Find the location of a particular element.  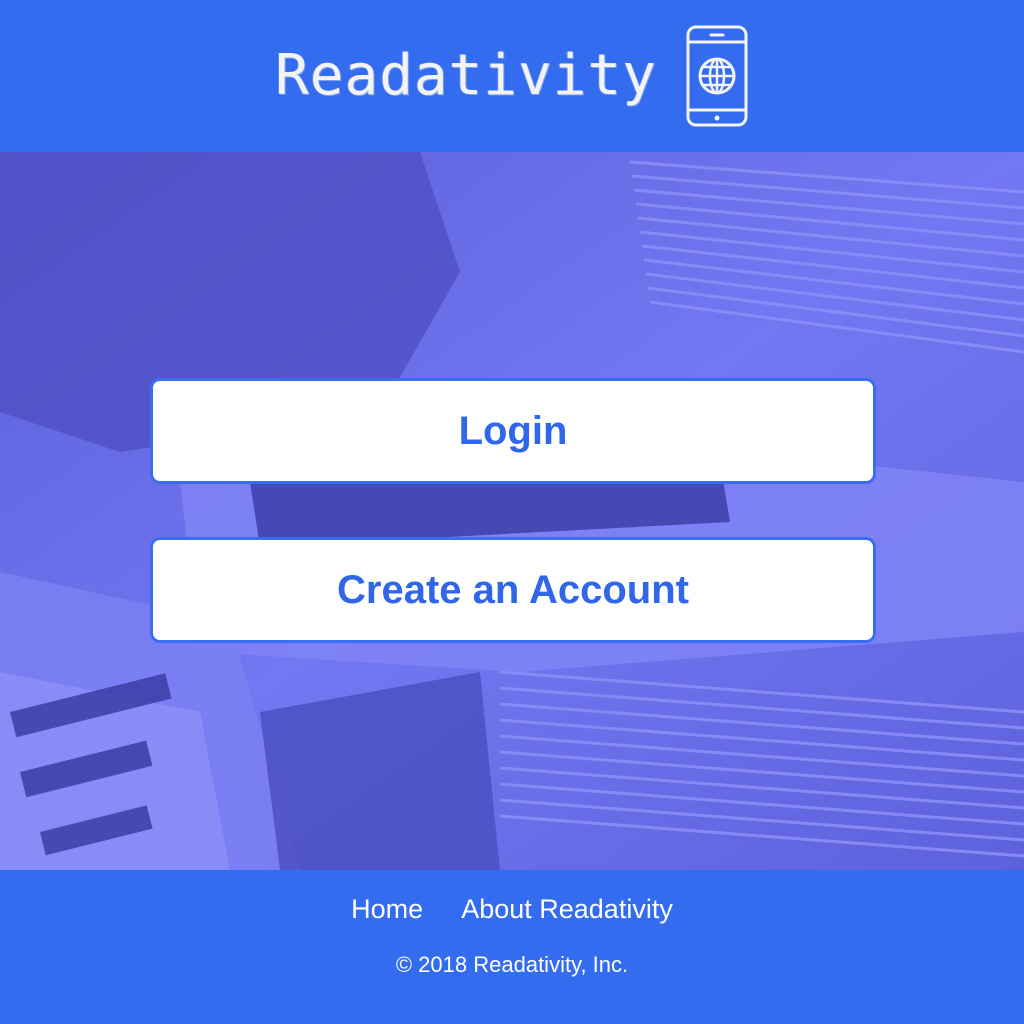

footer-nav: Home About Readativity is located at coordinates (512, 909).